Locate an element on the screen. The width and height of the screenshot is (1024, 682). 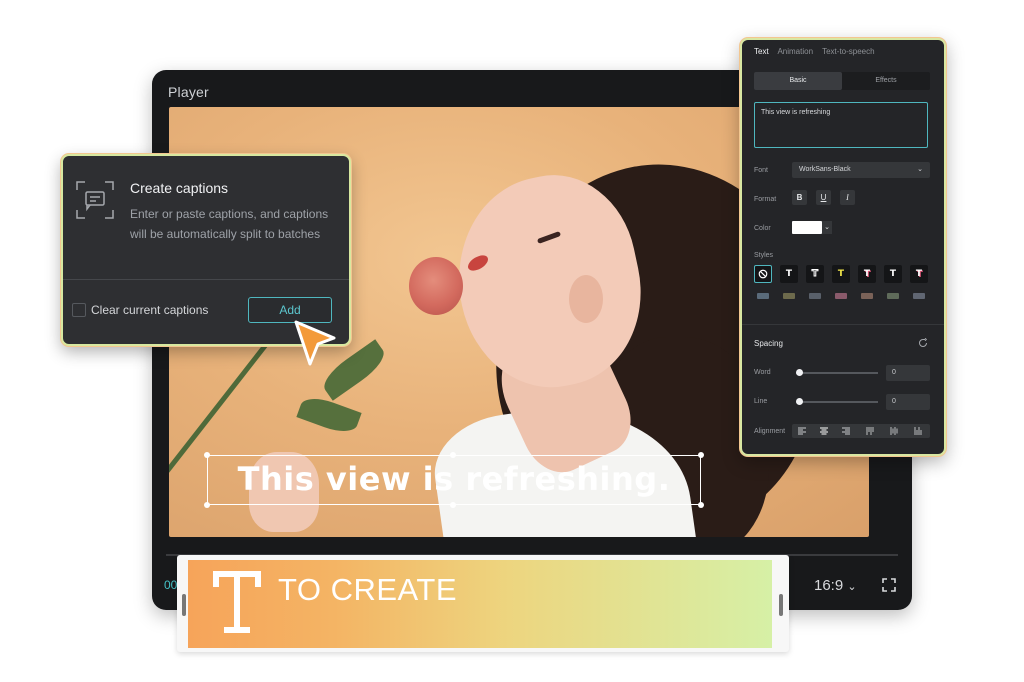
spacing-title: Spacing is located at coordinates (768, 343).